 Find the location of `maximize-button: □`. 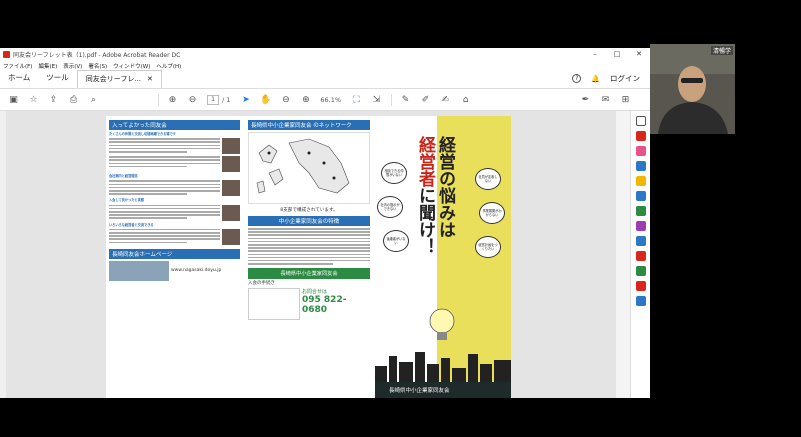

maximize-button: □ is located at coordinates (617, 54).